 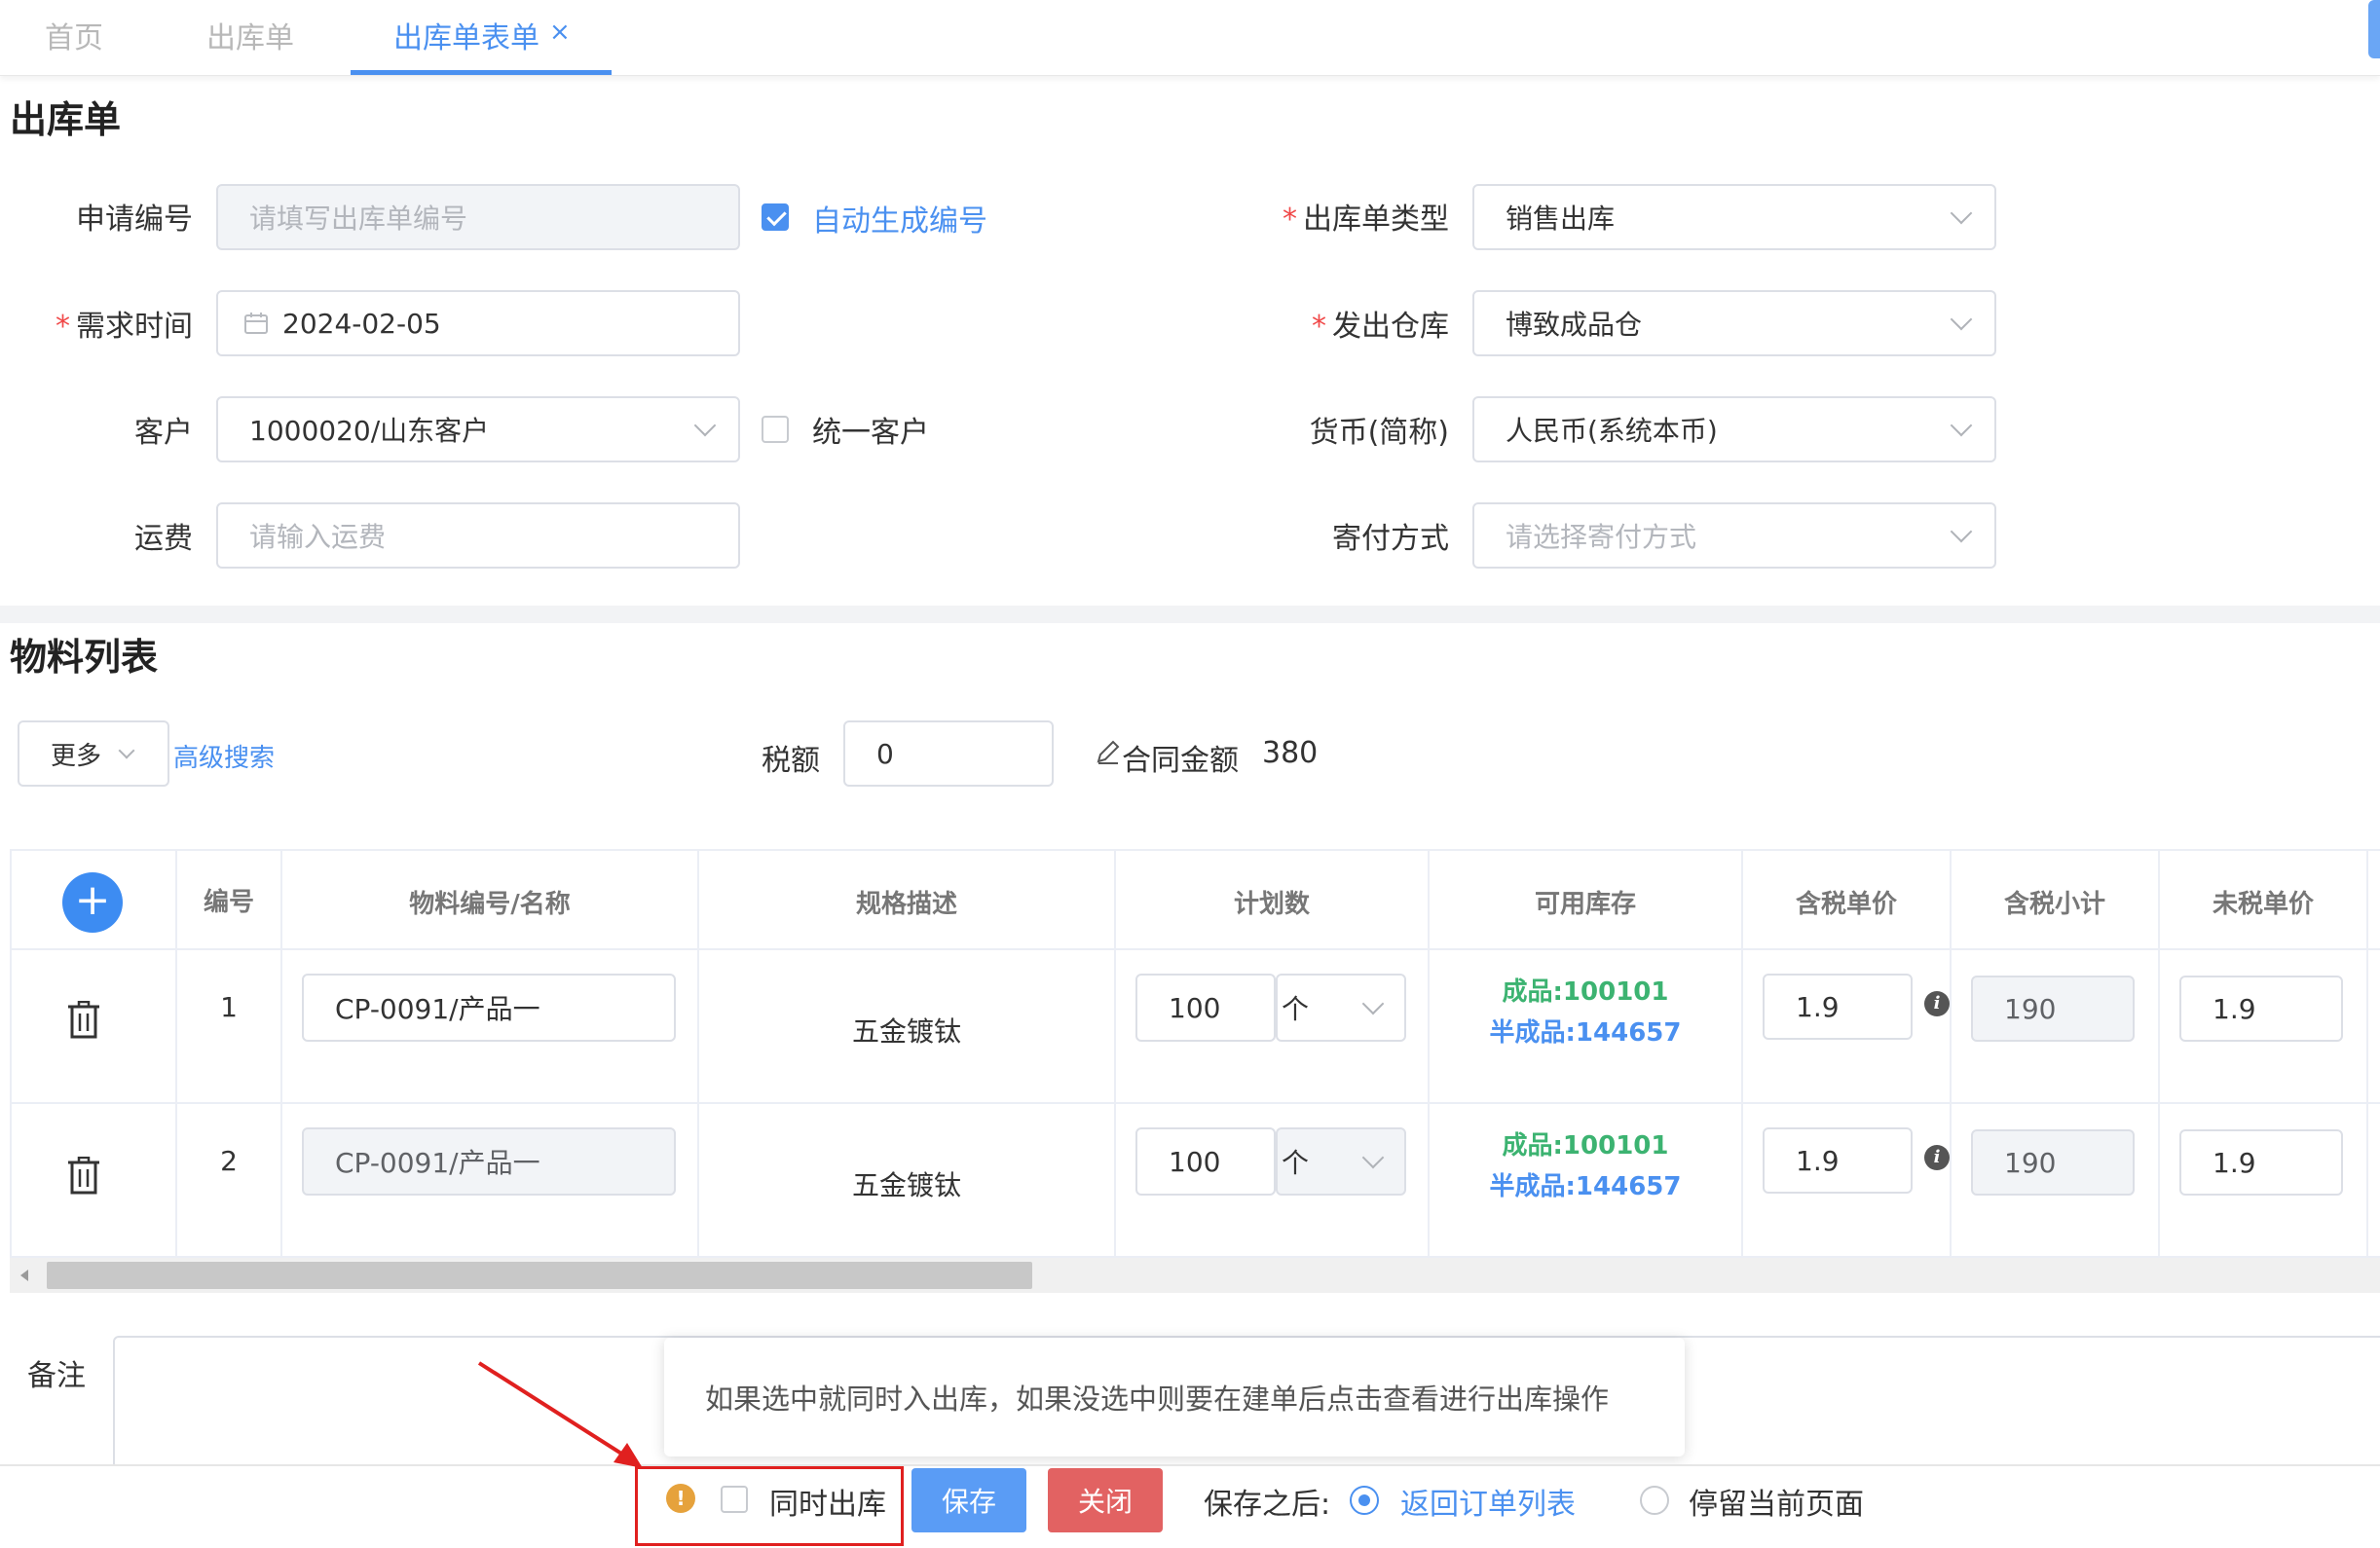 What do you see at coordinates (1390, 539) in the screenshot?
I see `ship-method-label: 寄付方式` at bounding box center [1390, 539].